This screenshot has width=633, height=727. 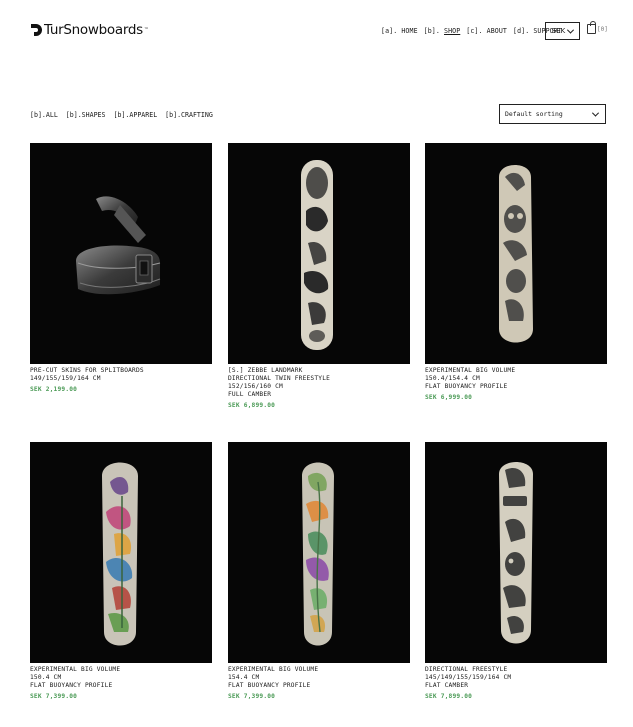 I want to click on product-spec: 150.4/154.4 CM, so click(x=452, y=378).